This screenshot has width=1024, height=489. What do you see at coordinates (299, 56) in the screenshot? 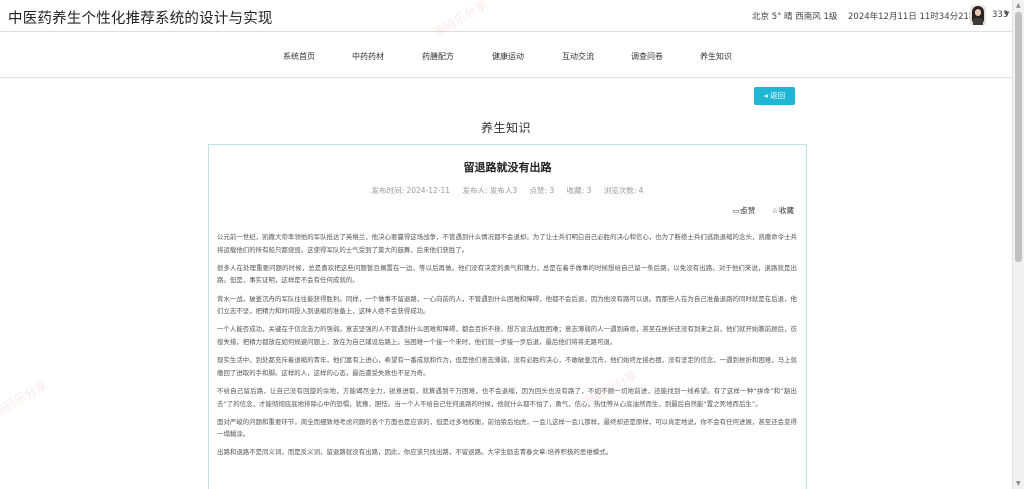
I see `nav-item-home: 系统首页` at bounding box center [299, 56].